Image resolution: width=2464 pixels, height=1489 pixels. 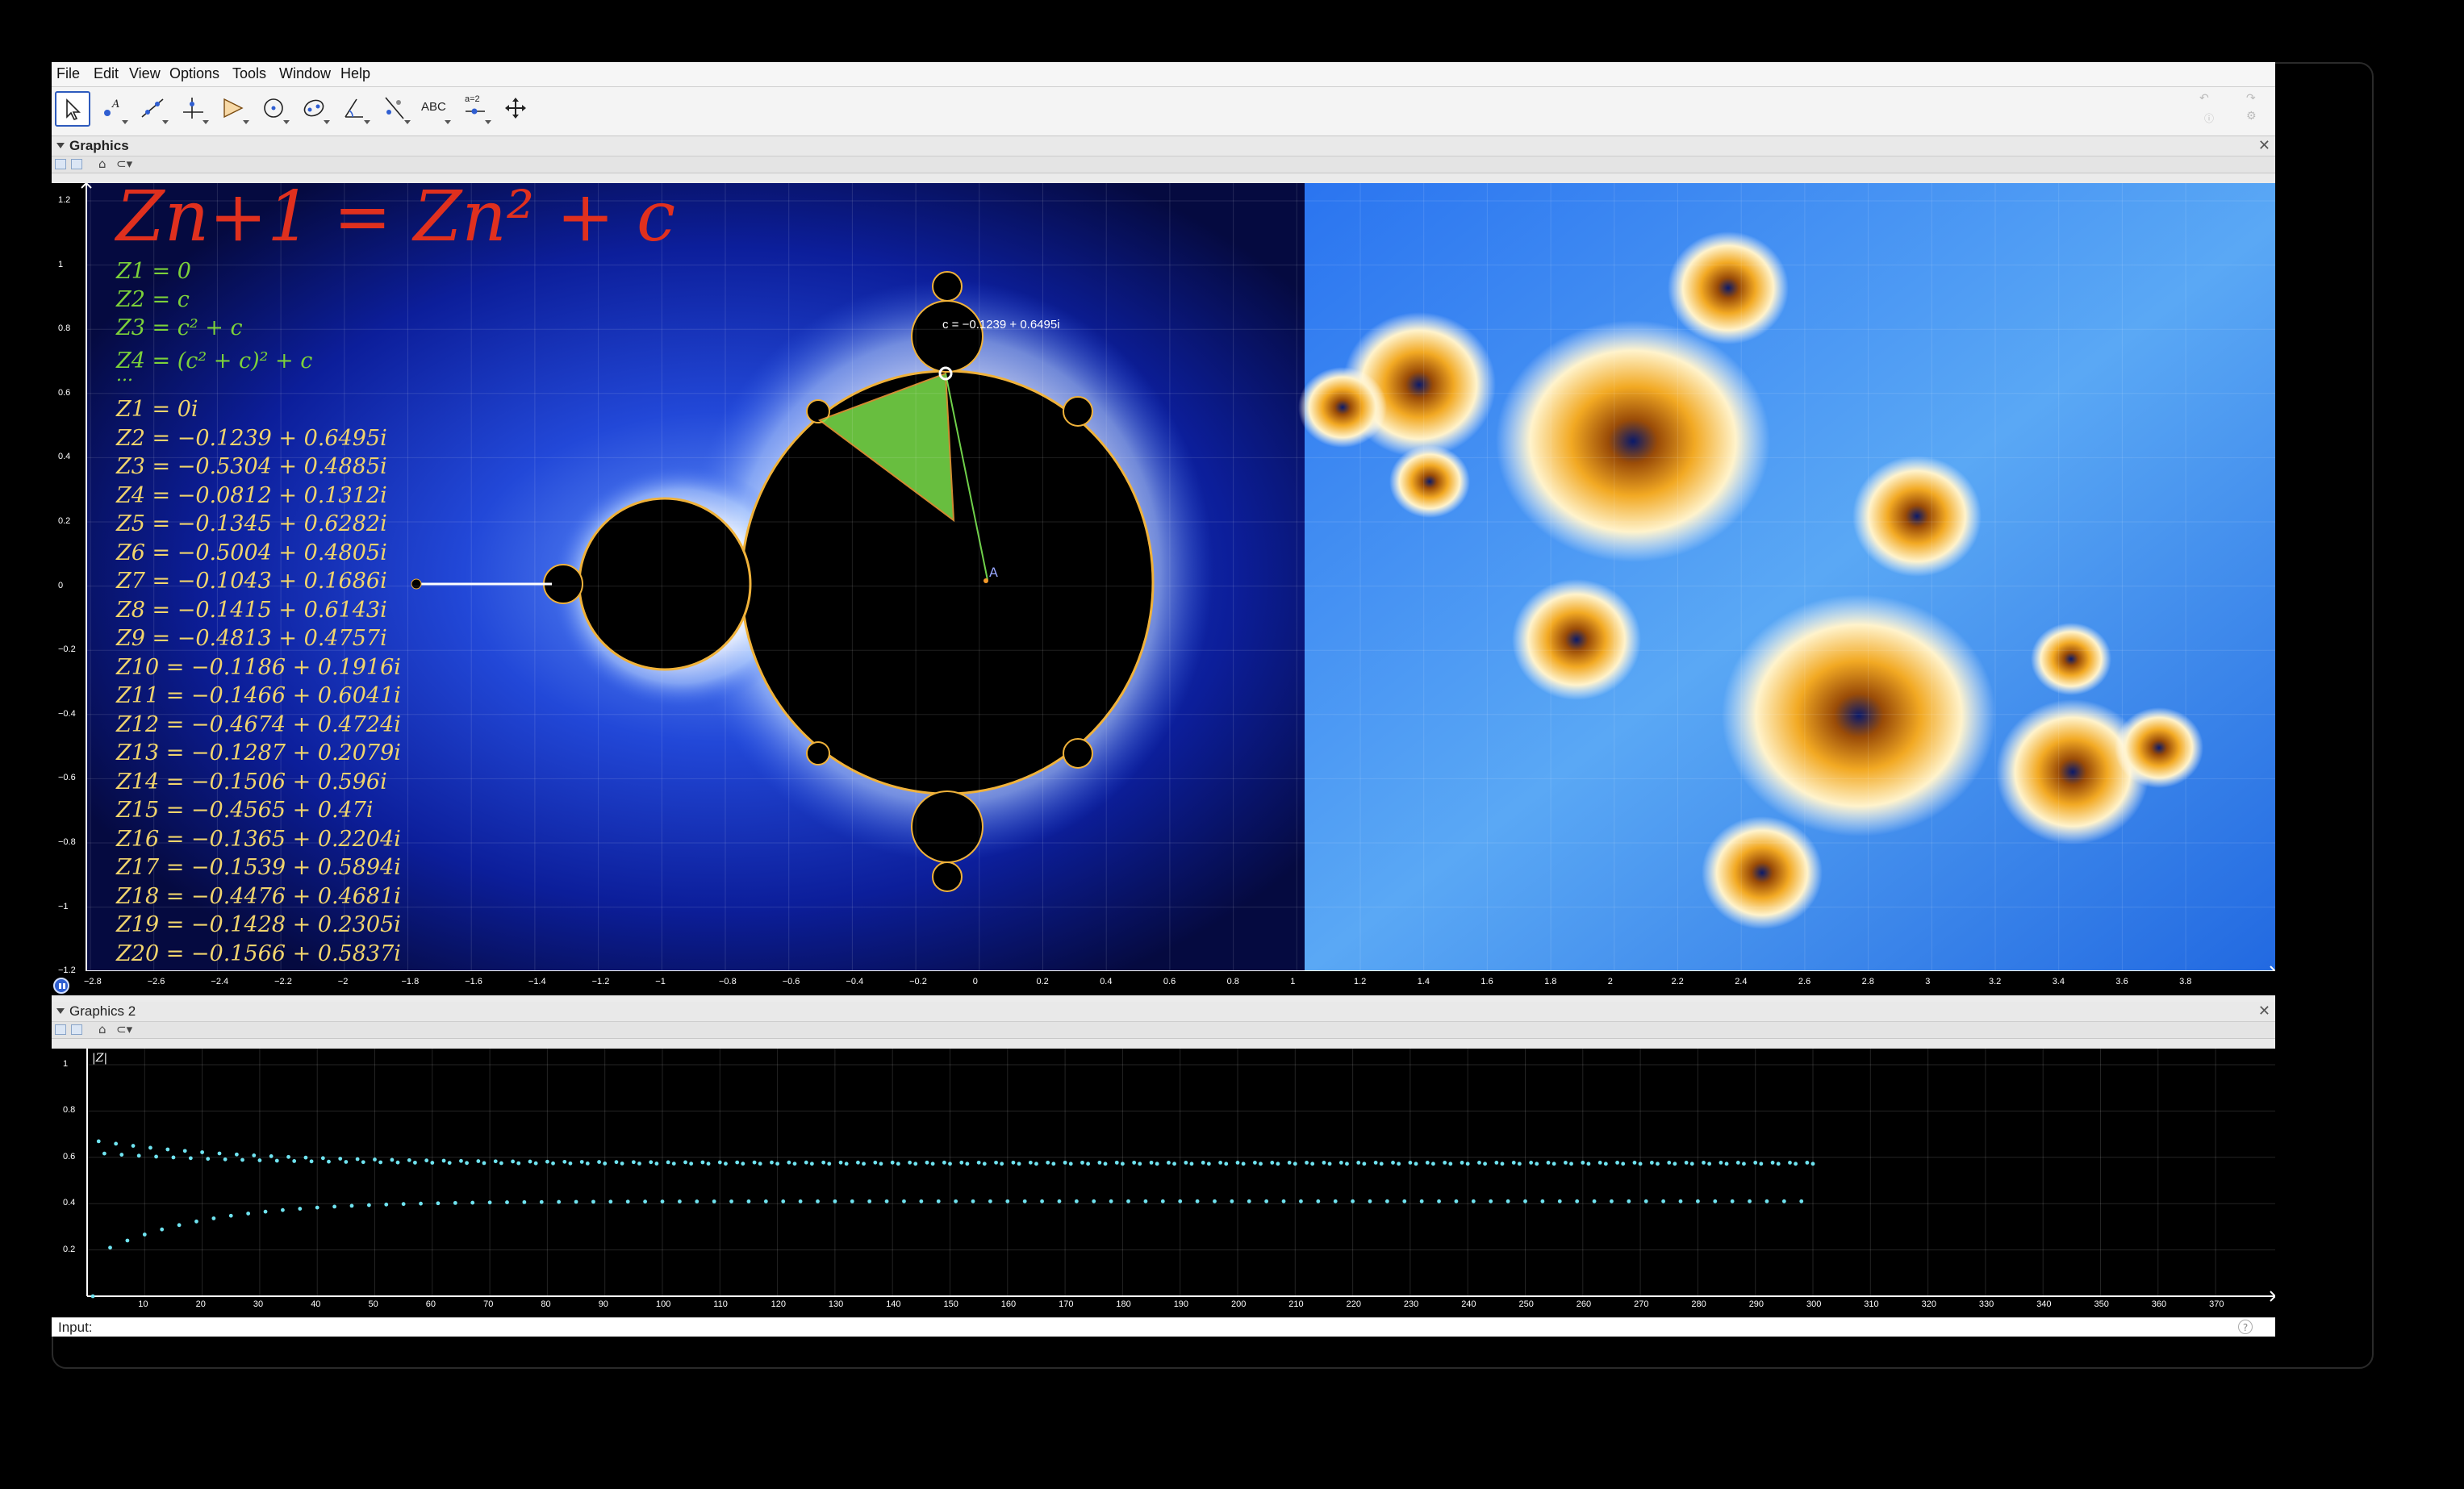 I want to click on menu-bar: File Edit View Options Tools Window Help, so click(x=1163, y=74).